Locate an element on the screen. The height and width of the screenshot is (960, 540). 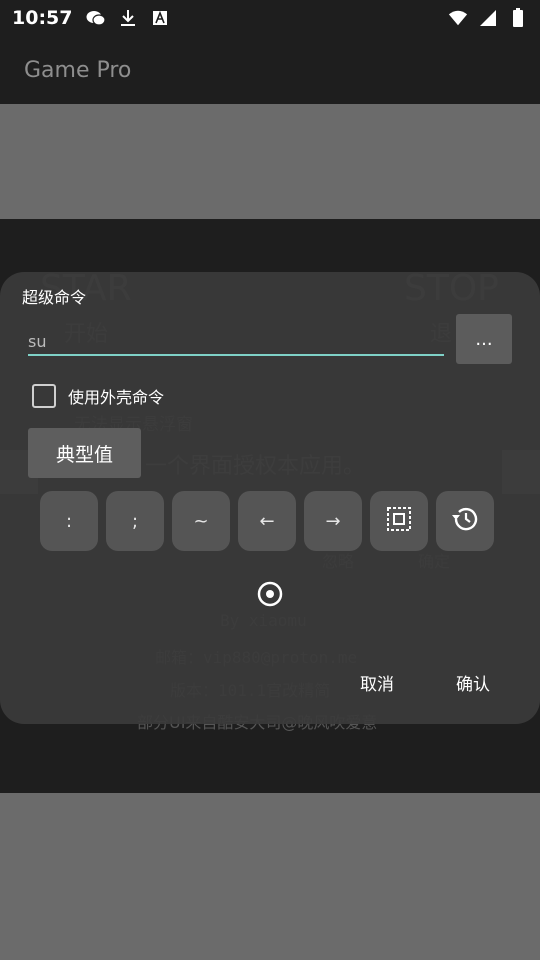
wifi-icon is located at coordinates (458, 18).